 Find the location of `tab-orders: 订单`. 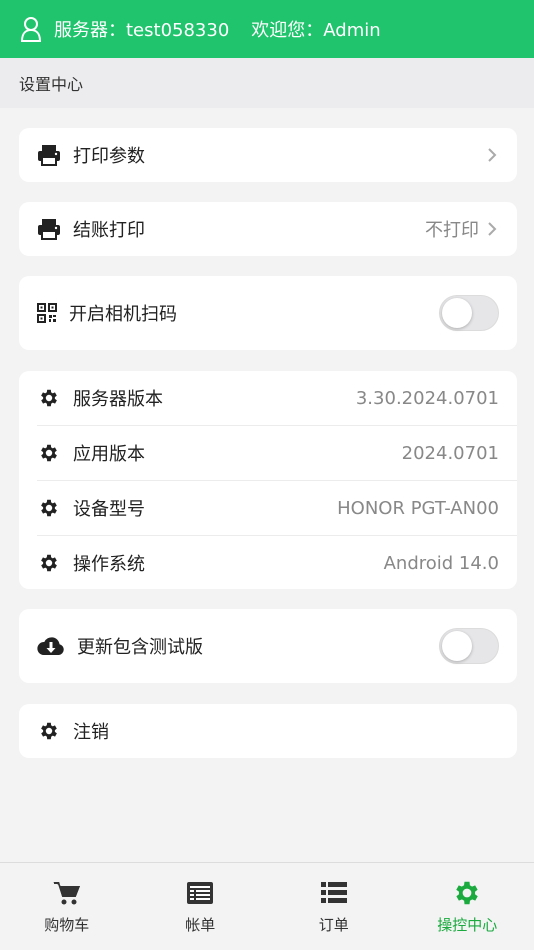

tab-orders: 订单 is located at coordinates (334, 906).